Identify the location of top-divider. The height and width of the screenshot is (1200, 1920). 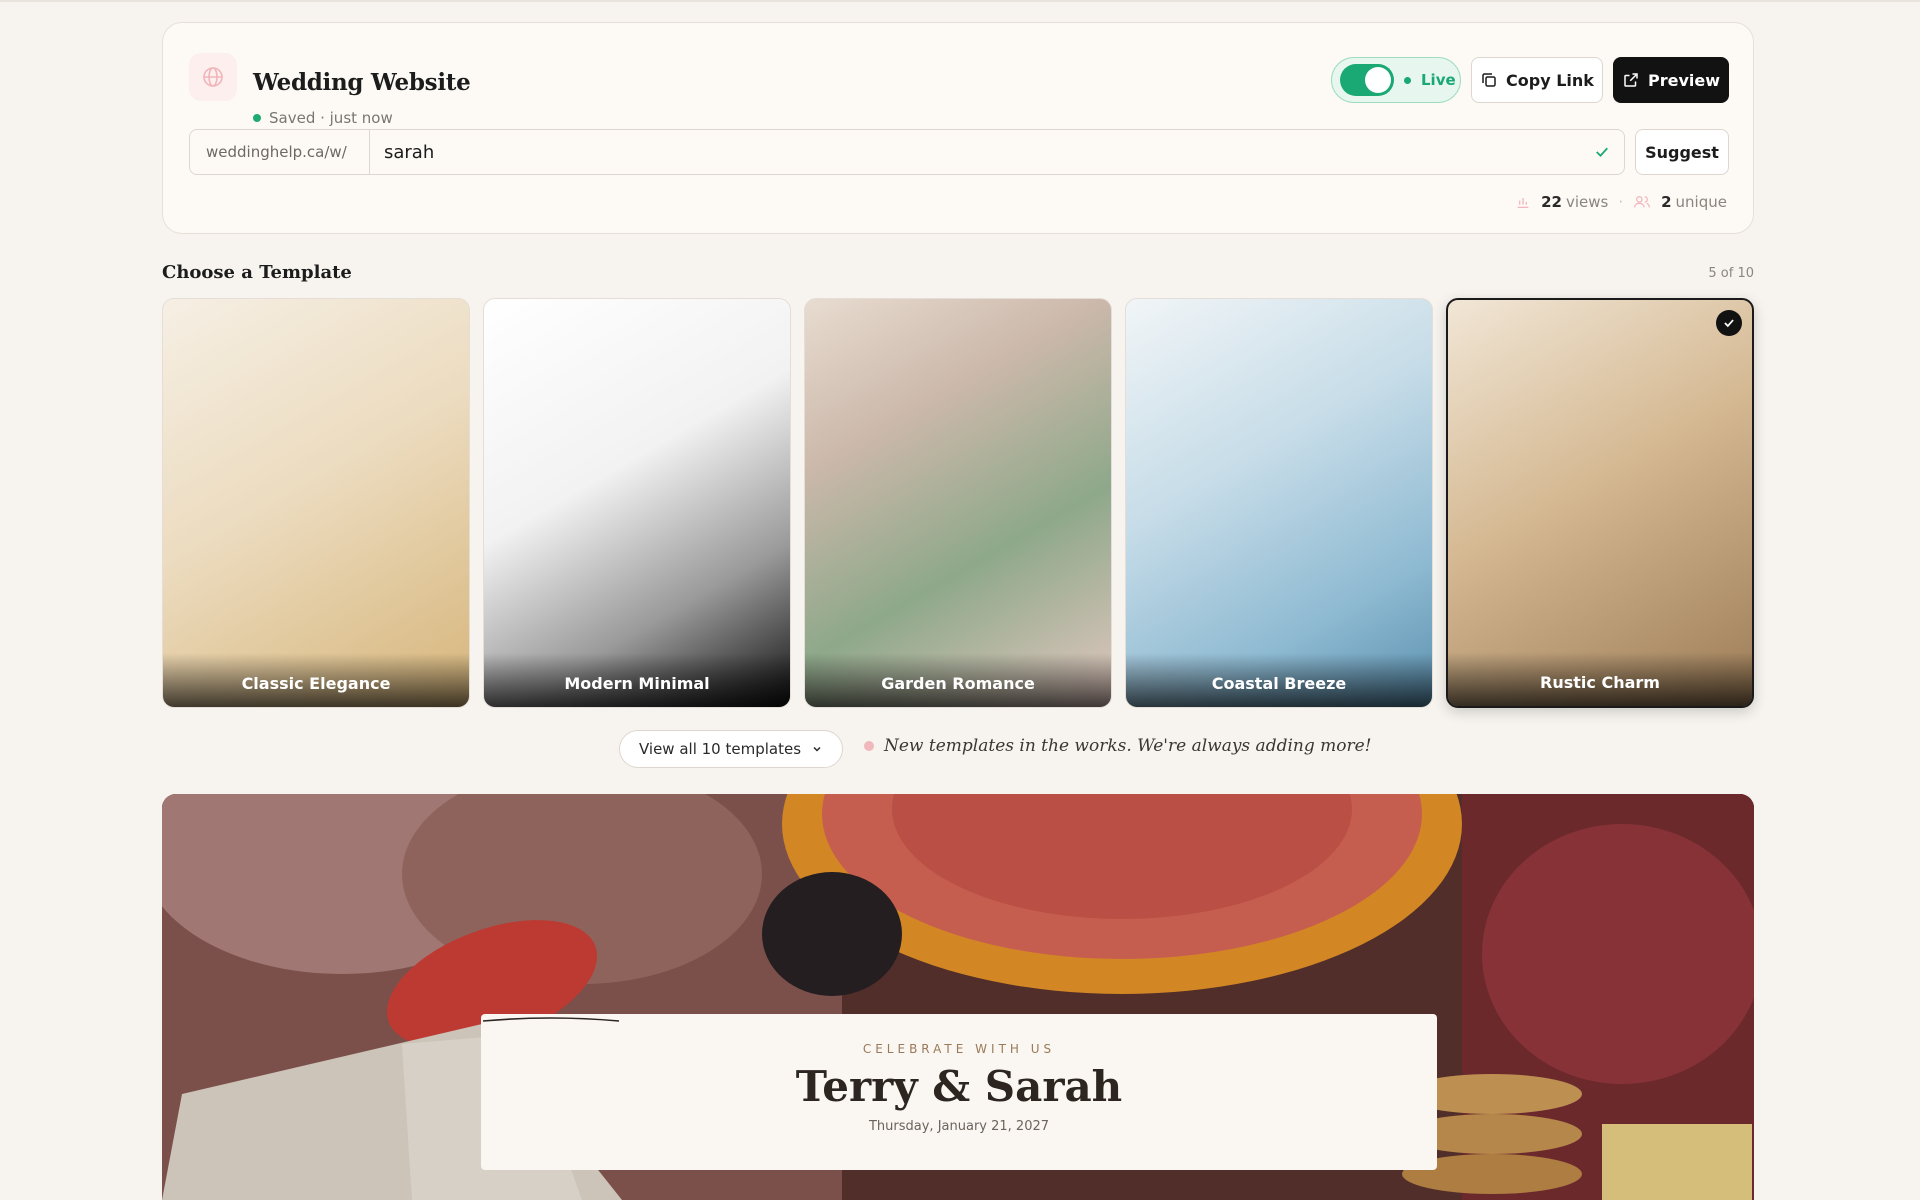
(960, 1).